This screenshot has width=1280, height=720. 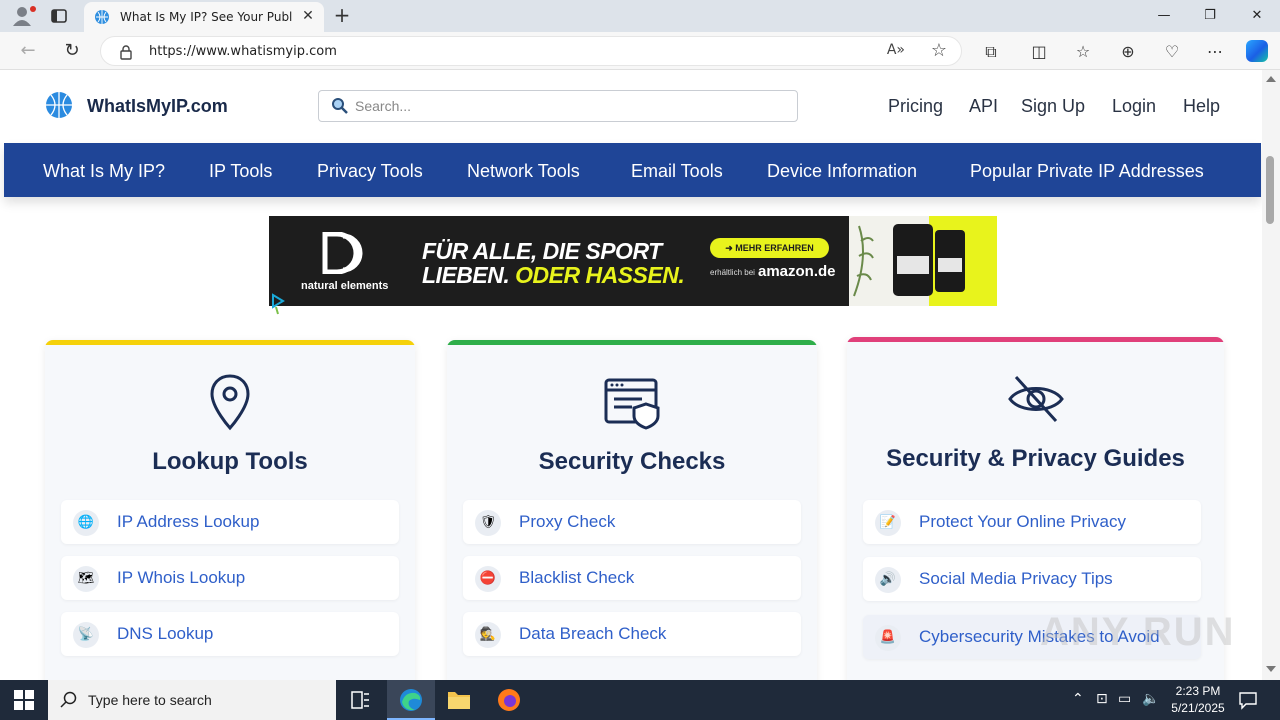 I want to click on browser-tab: What Is My IP? See Your Public IP ✕, so click(x=204, y=17).